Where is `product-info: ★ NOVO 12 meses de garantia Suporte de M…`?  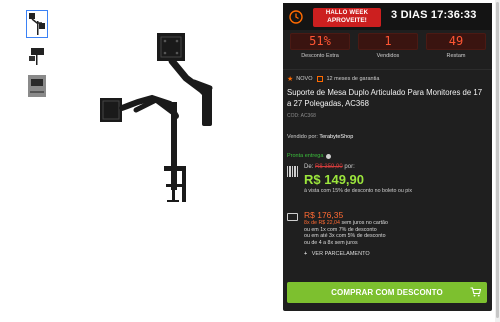 product-info: ★ NOVO 12 meses de garantia Suporte de M… is located at coordinates (387, 117).